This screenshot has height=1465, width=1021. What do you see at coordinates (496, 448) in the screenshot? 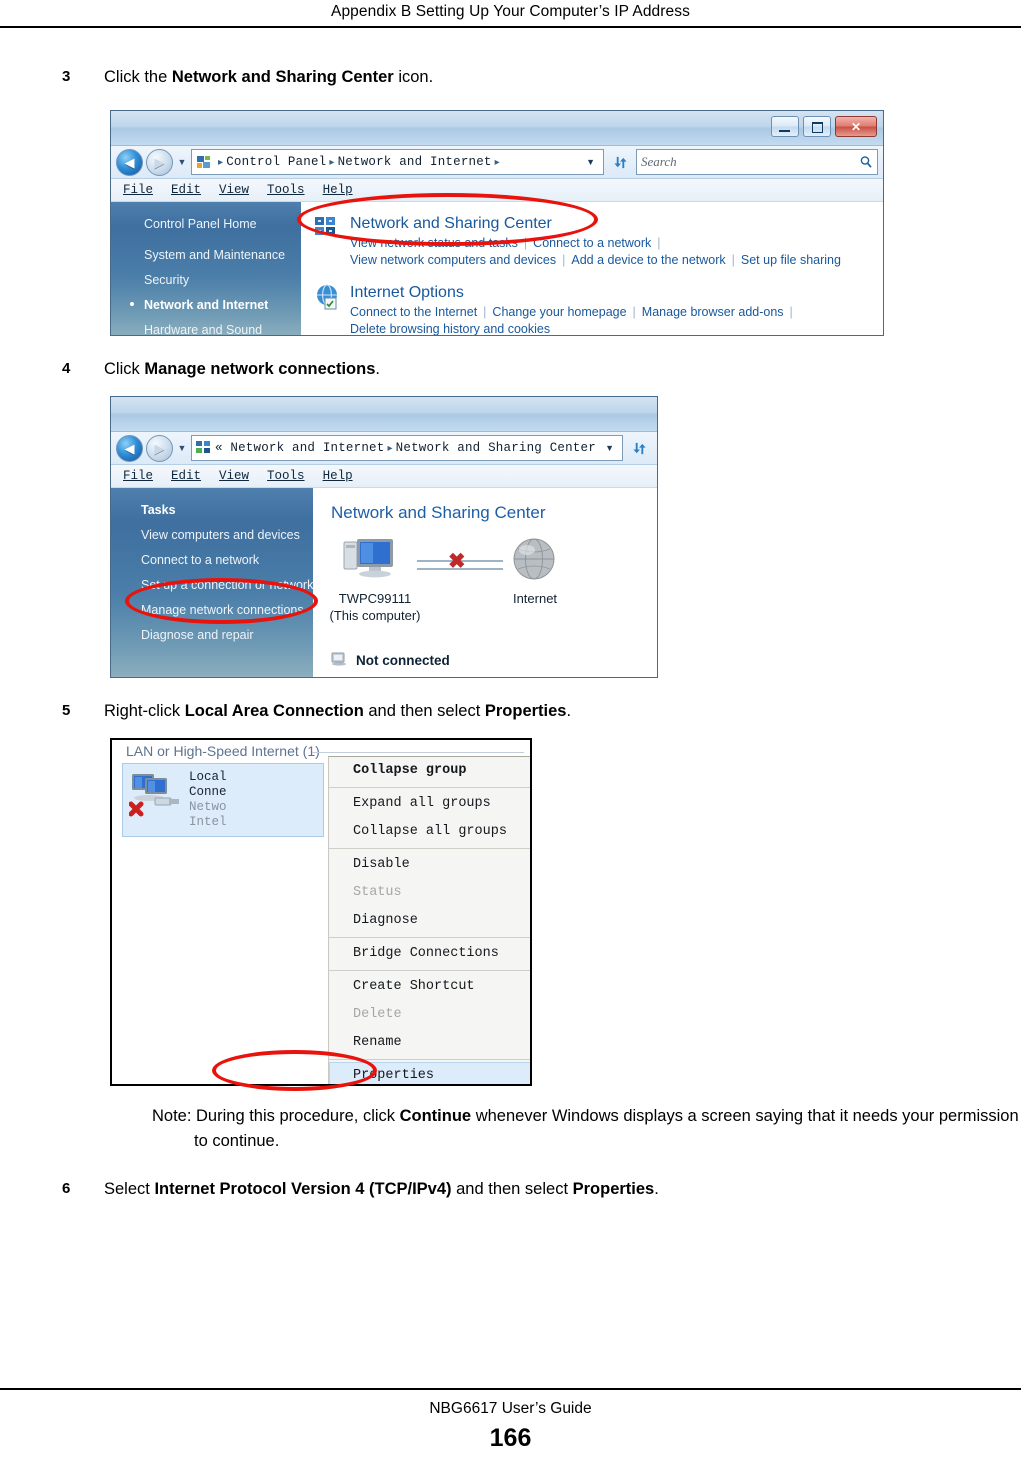
I see `breadcrumb-item-1: Network and Sharing Center` at bounding box center [496, 448].